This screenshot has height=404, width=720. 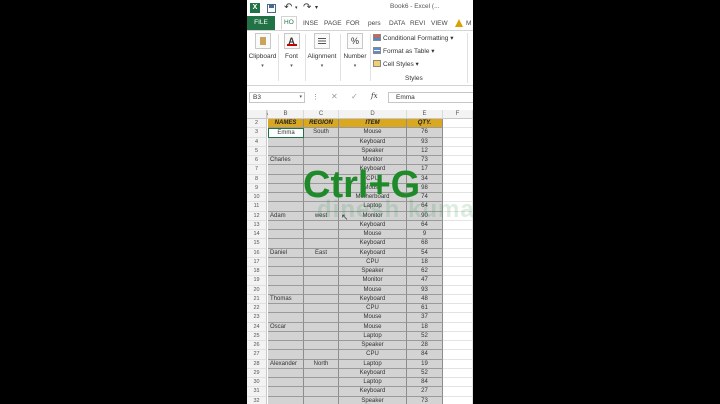 I want to click on cell-styles-button: Cell Styles ▾, so click(x=396, y=64).